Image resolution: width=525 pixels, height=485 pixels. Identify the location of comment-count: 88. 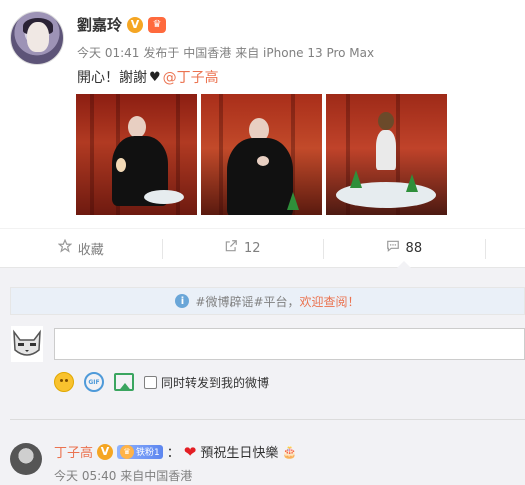
(414, 248).